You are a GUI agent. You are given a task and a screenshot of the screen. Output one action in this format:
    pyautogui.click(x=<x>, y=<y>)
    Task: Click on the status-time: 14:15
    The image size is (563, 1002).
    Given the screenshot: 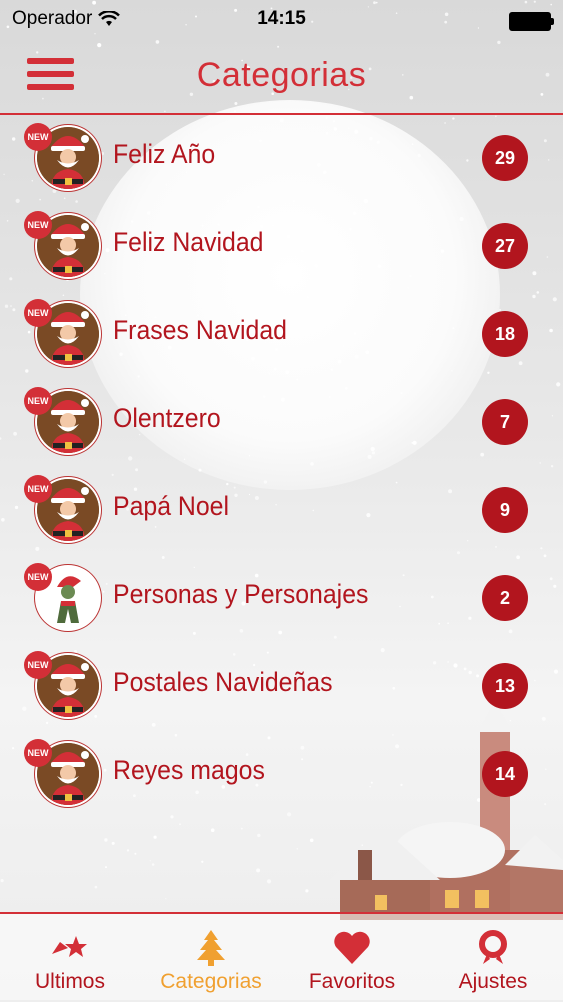 What is the action you would take?
    pyautogui.click(x=281, y=18)
    